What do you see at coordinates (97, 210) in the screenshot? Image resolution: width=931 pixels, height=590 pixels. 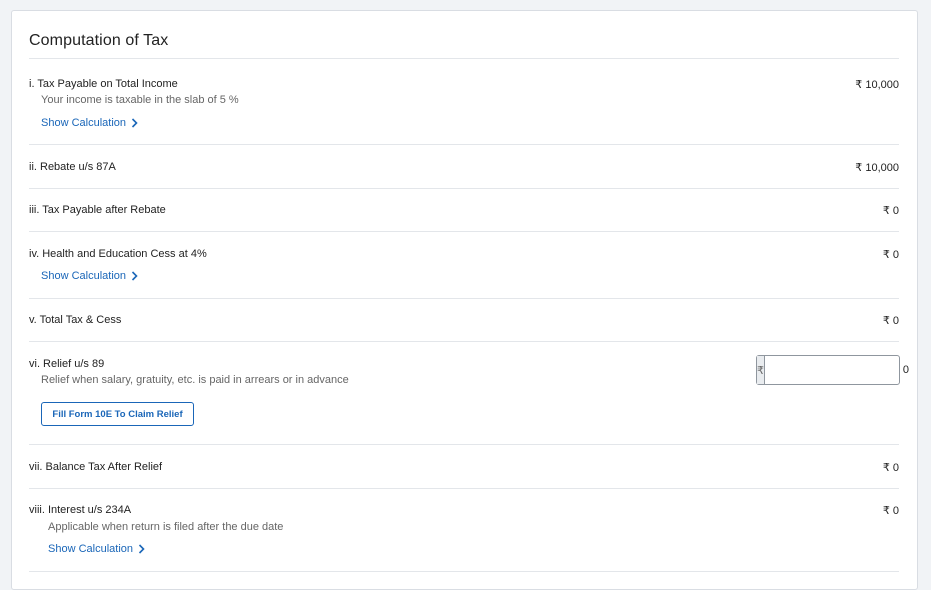 I see `row-3-label: iii. Tax Payable after Rebate` at bounding box center [97, 210].